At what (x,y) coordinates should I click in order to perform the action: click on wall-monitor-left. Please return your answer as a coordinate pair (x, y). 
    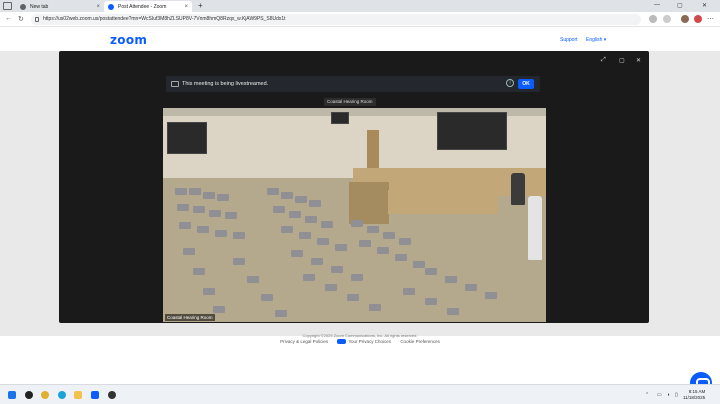
    Looking at the image, I should click on (187, 138).